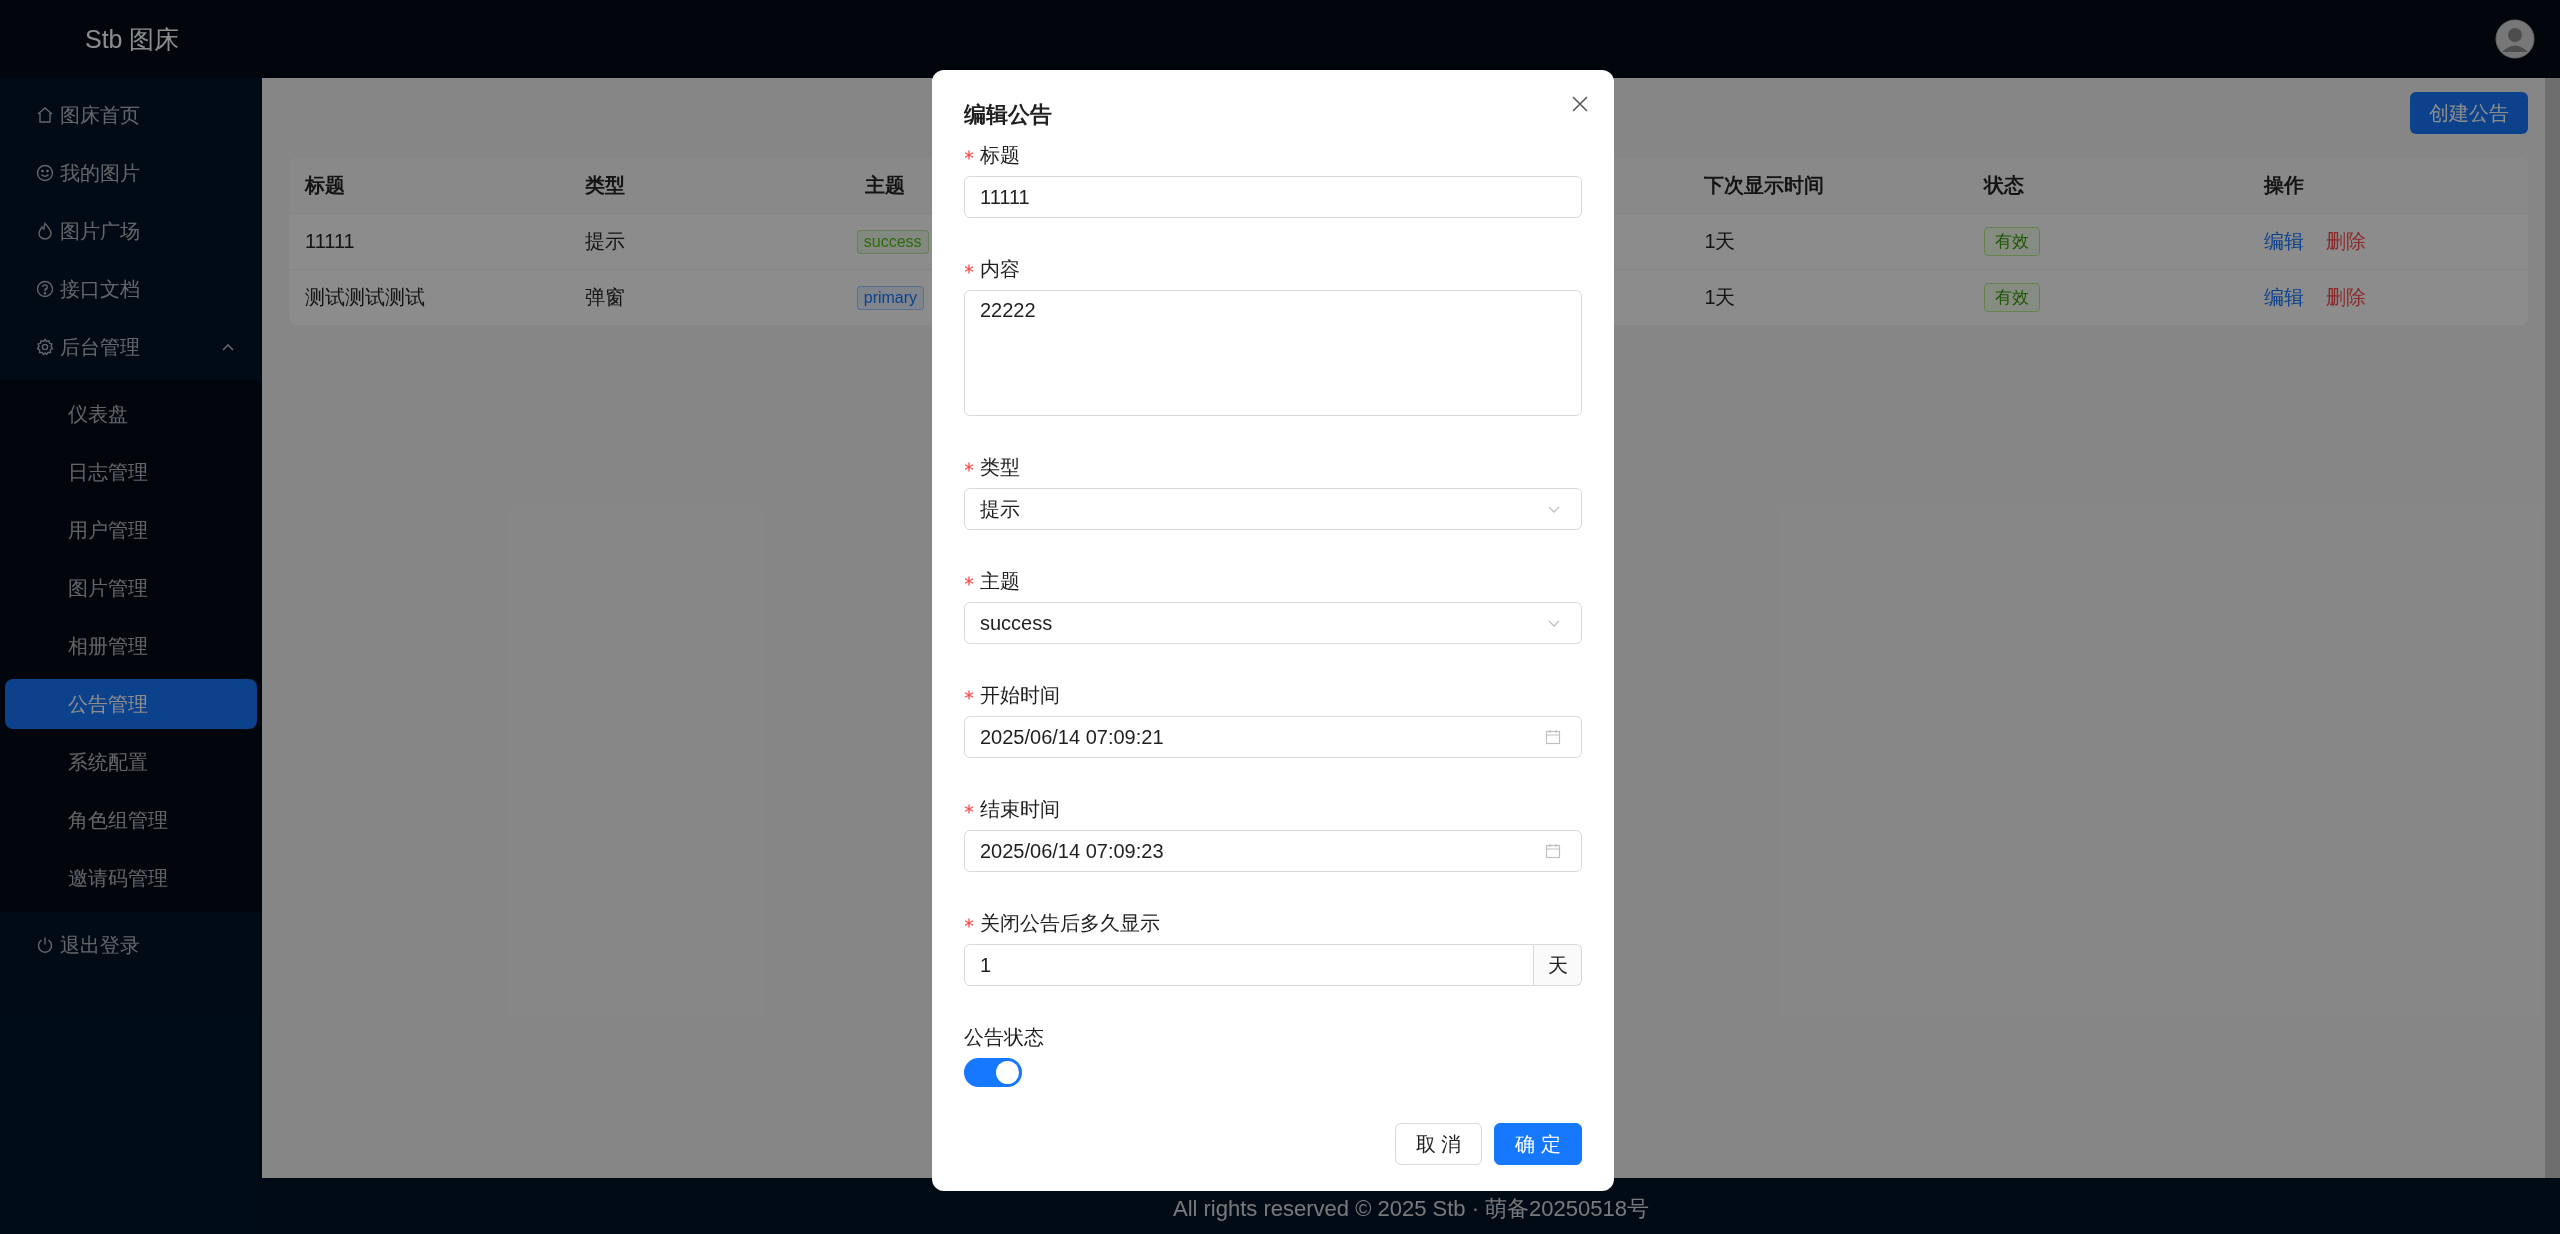 This screenshot has width=2560, height=1234. I want to click on date-field: 2025/06/14 07:09:23, so click(1273, 851).